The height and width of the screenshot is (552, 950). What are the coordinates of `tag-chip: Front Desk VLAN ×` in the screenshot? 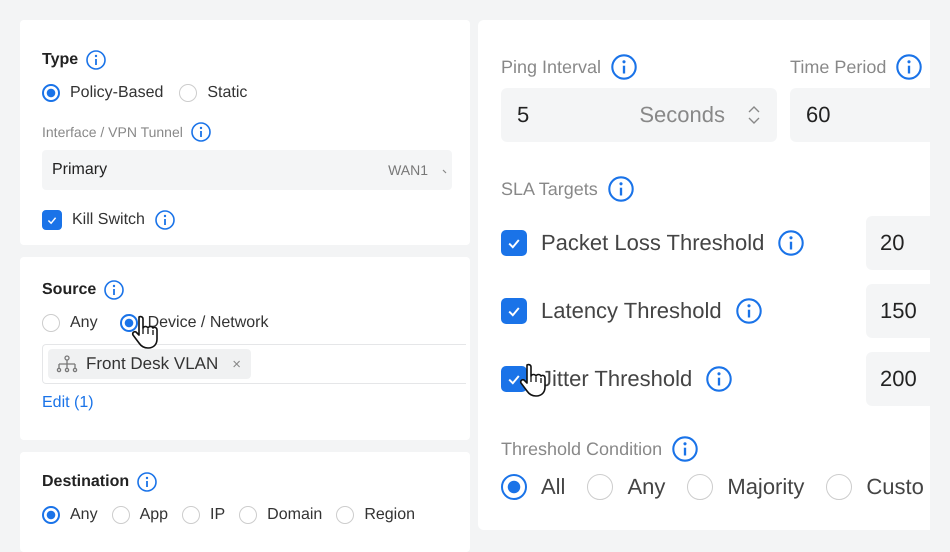 It's located at (150, 364).